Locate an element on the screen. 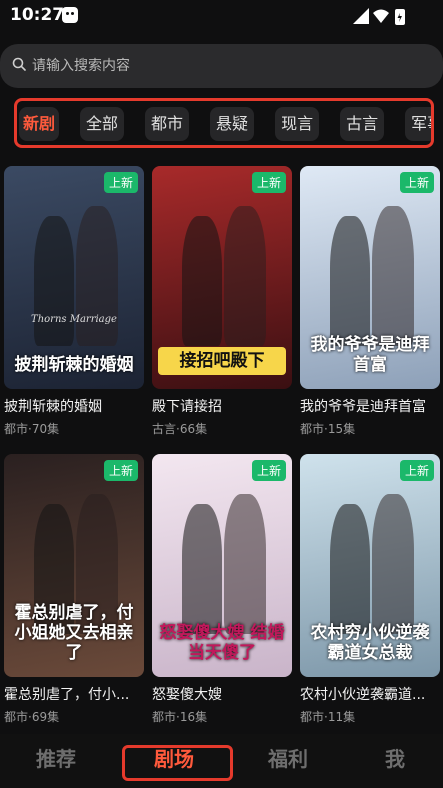 The height and width of the screenshot is (788, 443). drama-title: 殿下请接招 is located at coordinates (222, 406).